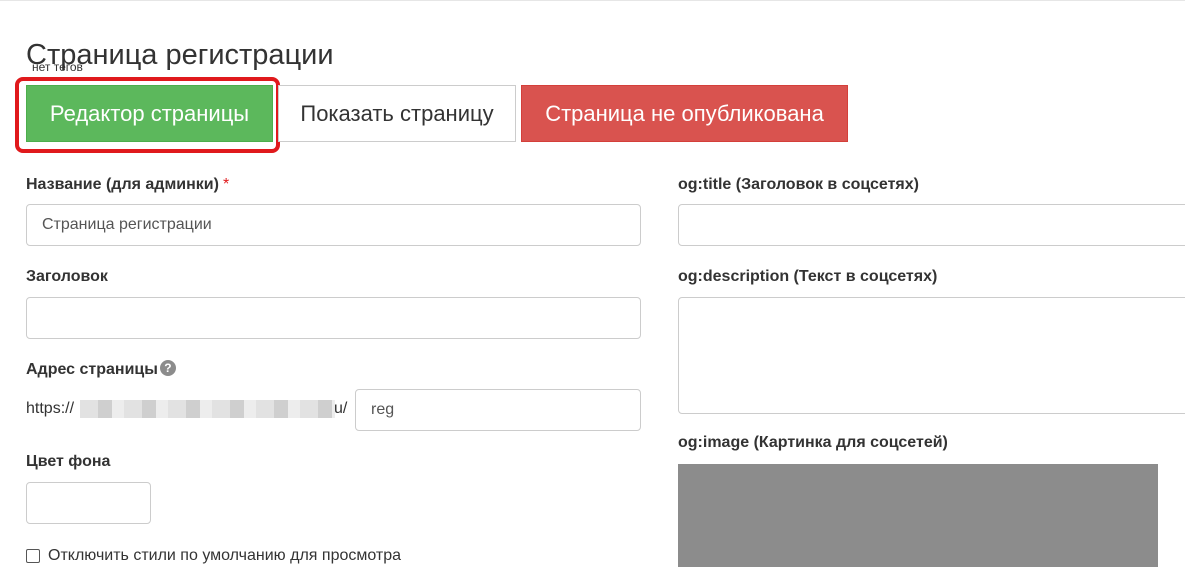 The height and width of the screenshot is (567, 1185). What do you see at coordinates (226, 184) in the screenshot?
I see `required-mark: *` at bounding box center [226, 184].